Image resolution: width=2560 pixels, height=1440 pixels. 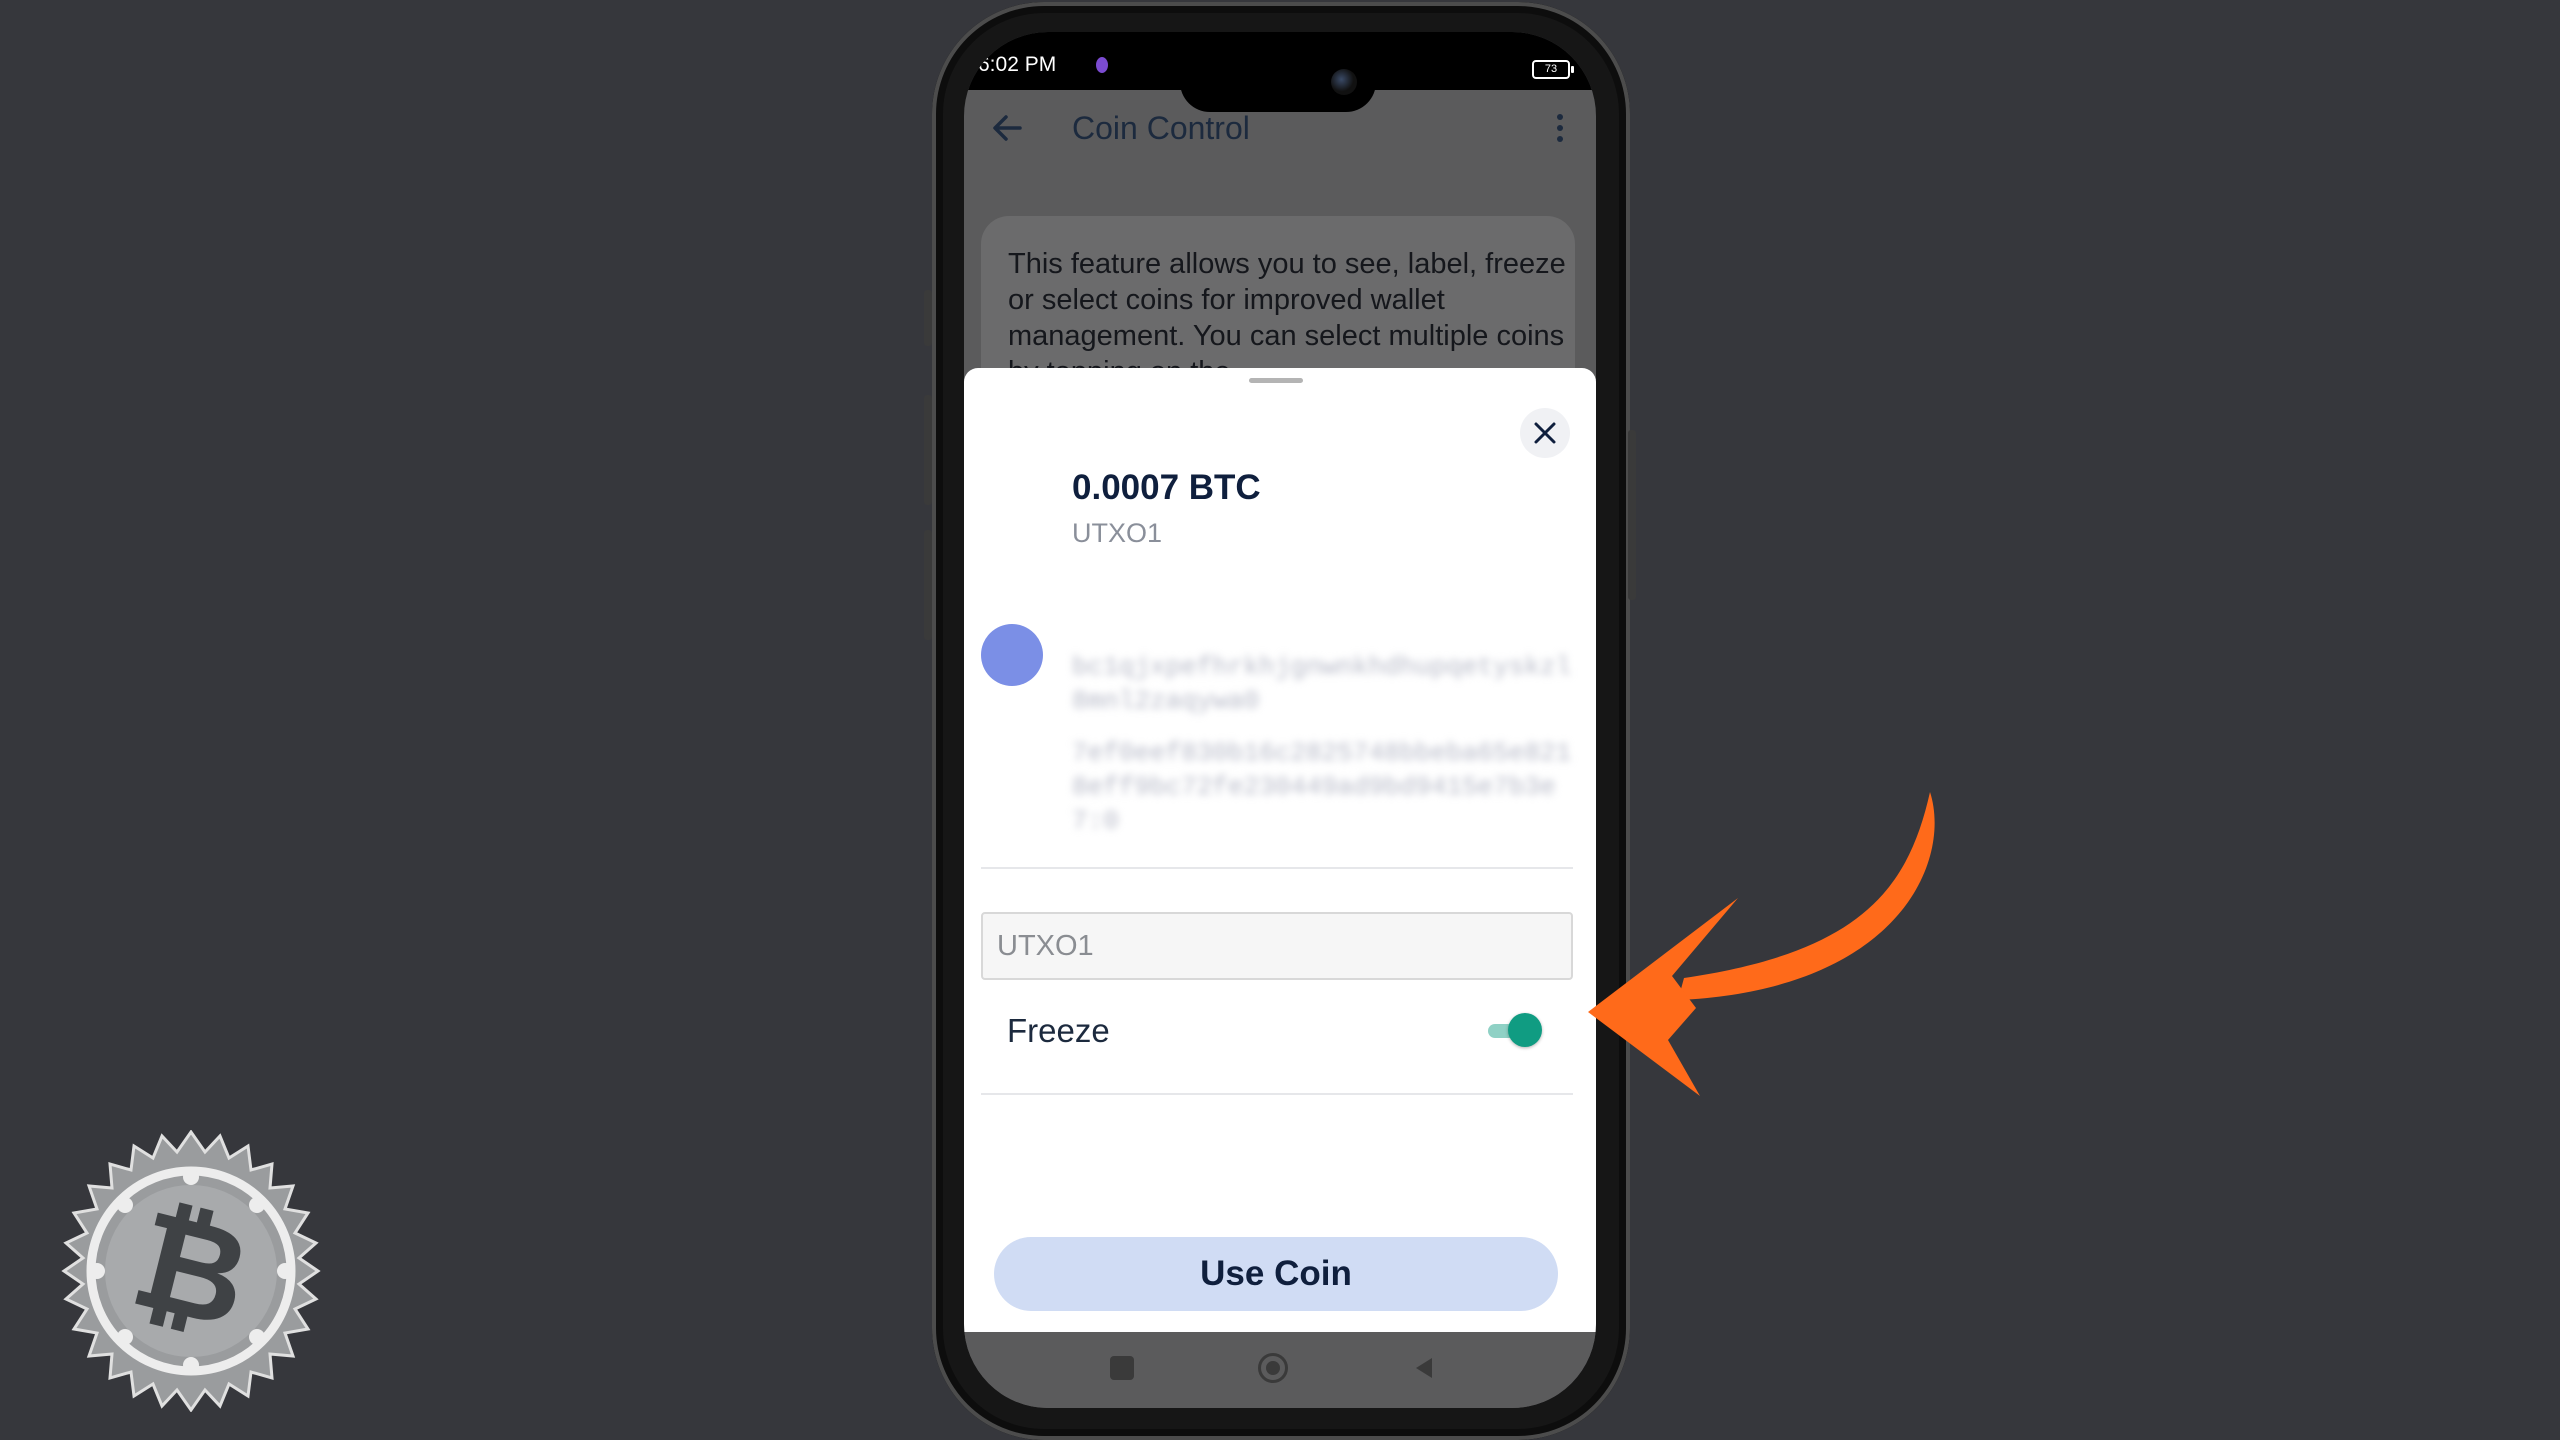 I want to click on notification-icon, so click(x=1102, y=65).